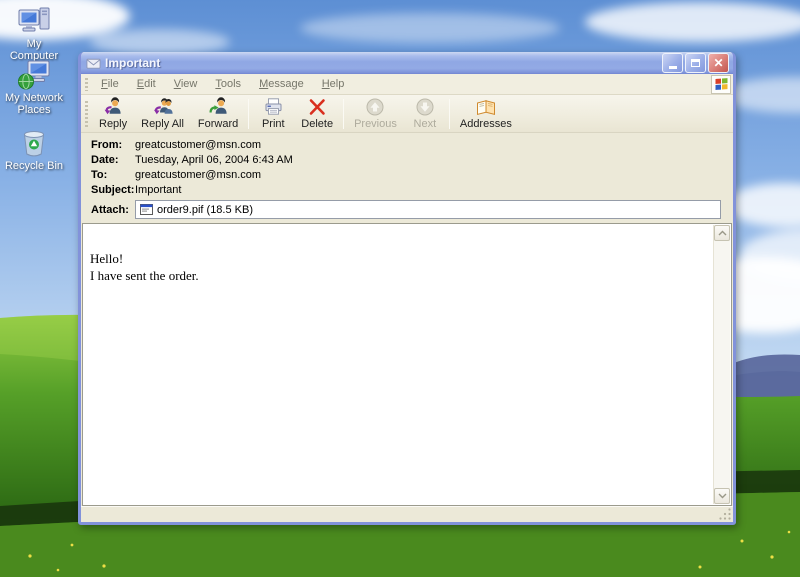 This screenshot has height=577, width=800. I want to click on previous-icon, so click(375, 107).